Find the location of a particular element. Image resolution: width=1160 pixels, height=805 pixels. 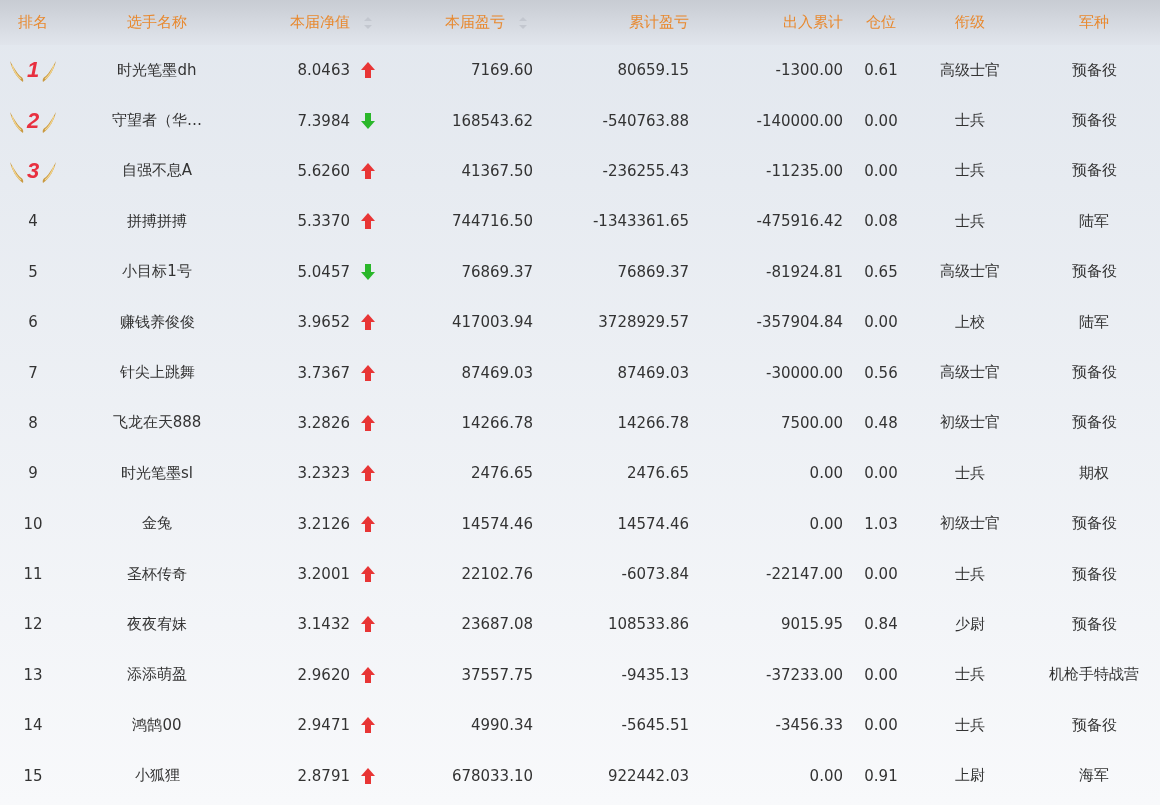

net-value: 3.9652 is located at coordinates (323, 322).